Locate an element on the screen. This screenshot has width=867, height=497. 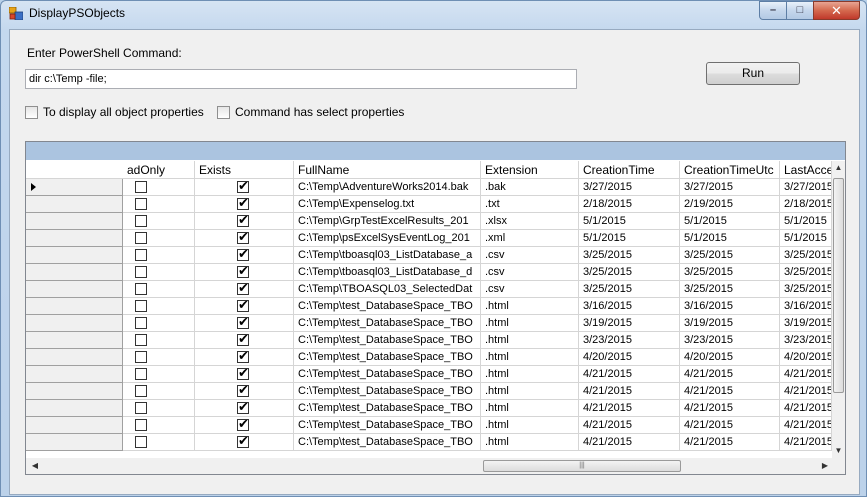
ctimeutc-cell: 5/1/2015 is located at coordinates (730, 221).